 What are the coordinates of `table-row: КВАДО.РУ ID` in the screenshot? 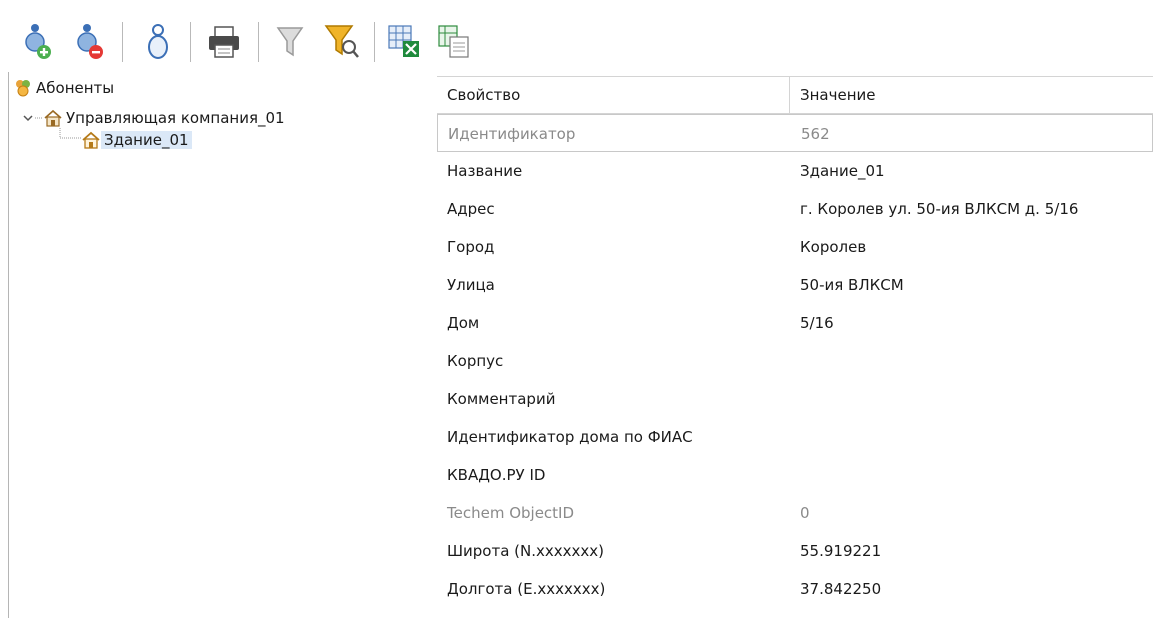 It's located at (795, 475).